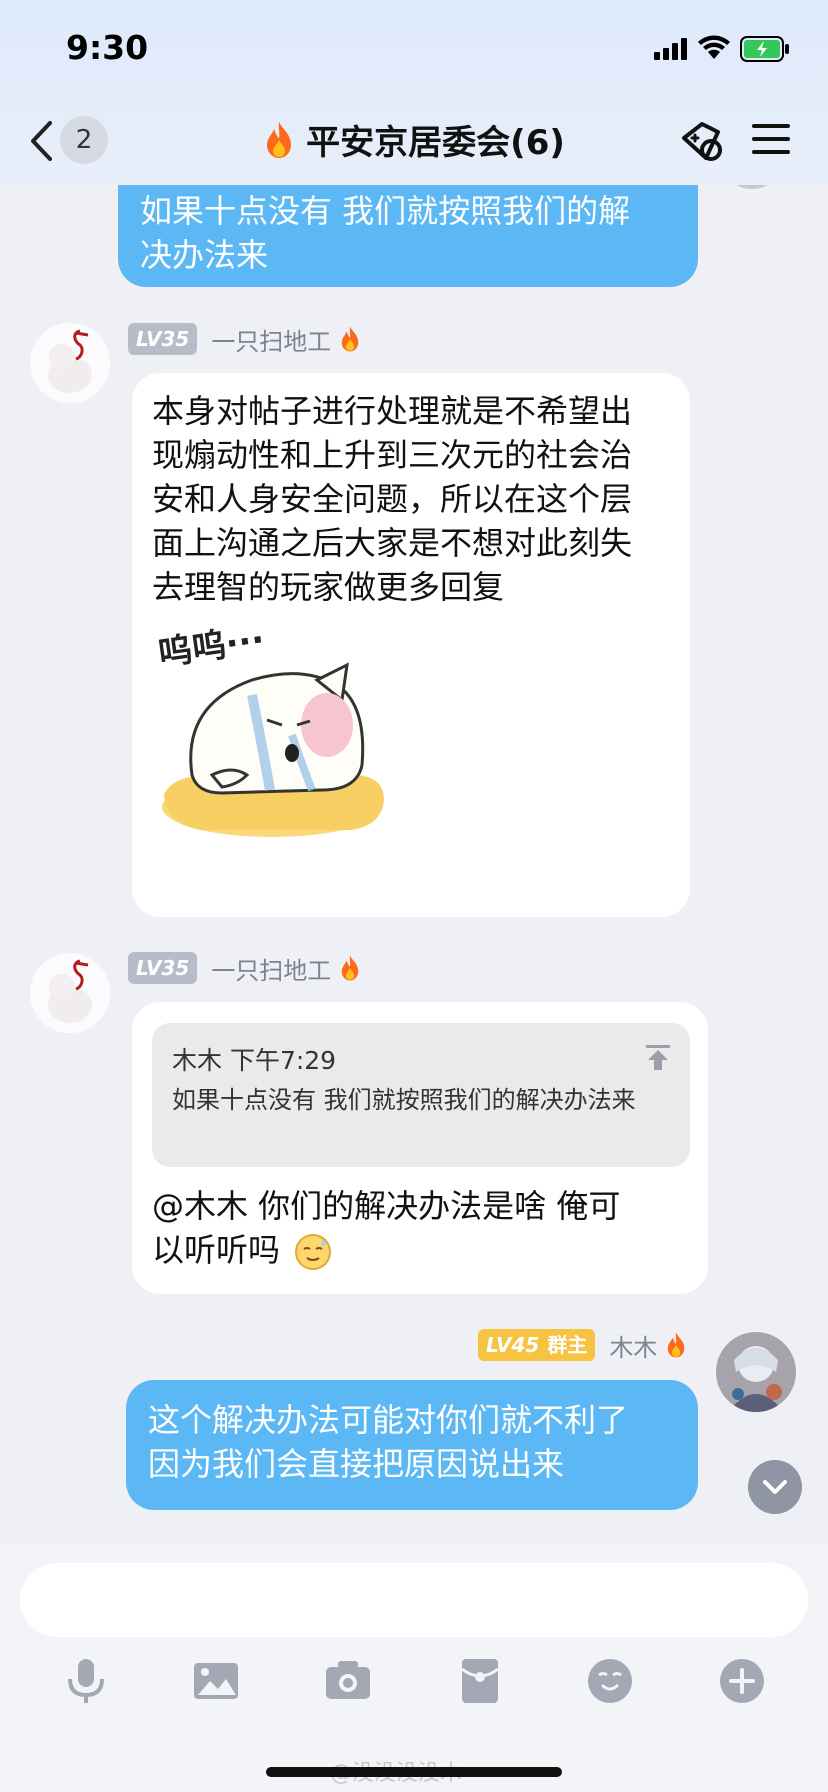 Image resolution: width=828 pixels, height=1792 pixels. What do you see at coordinates (86, 1681) in the screenshot?
I see `microphone-icon` at bounding box center [86, 1681].